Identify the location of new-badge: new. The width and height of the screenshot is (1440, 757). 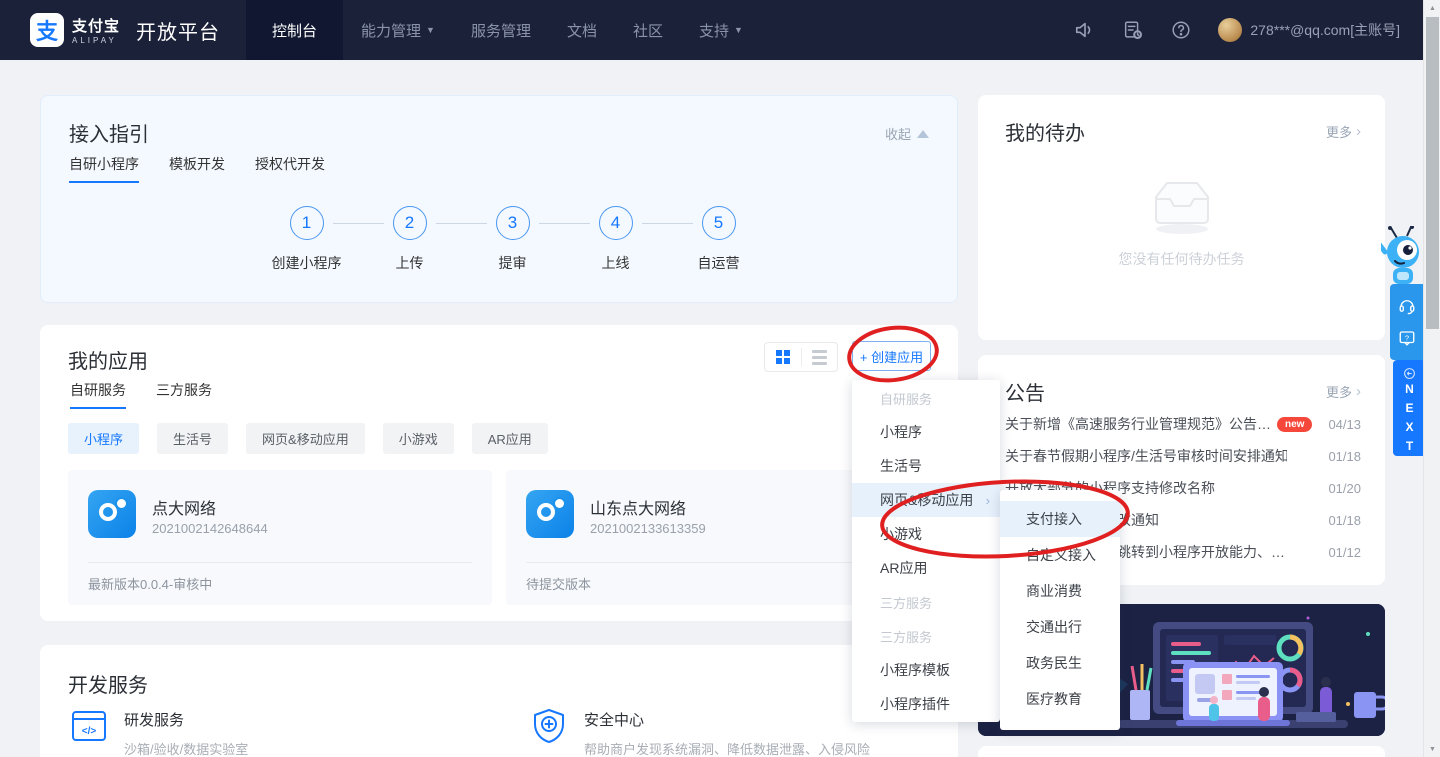
(1295, 424).